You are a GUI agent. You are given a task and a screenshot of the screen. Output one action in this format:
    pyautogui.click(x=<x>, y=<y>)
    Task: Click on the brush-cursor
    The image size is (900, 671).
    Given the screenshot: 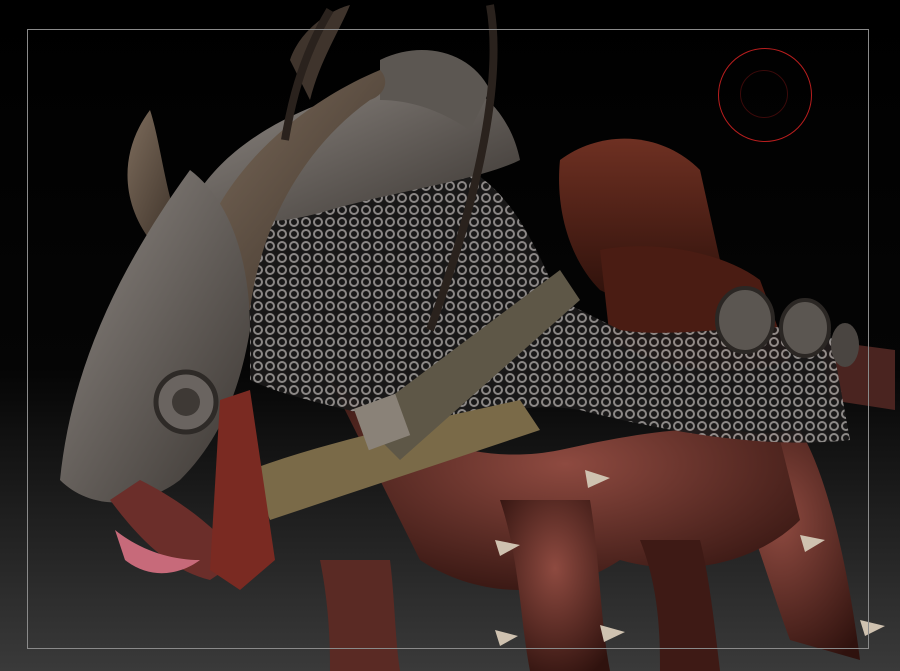 What is the action you would take?
    pyautogui.click(x=765, y=95)
    